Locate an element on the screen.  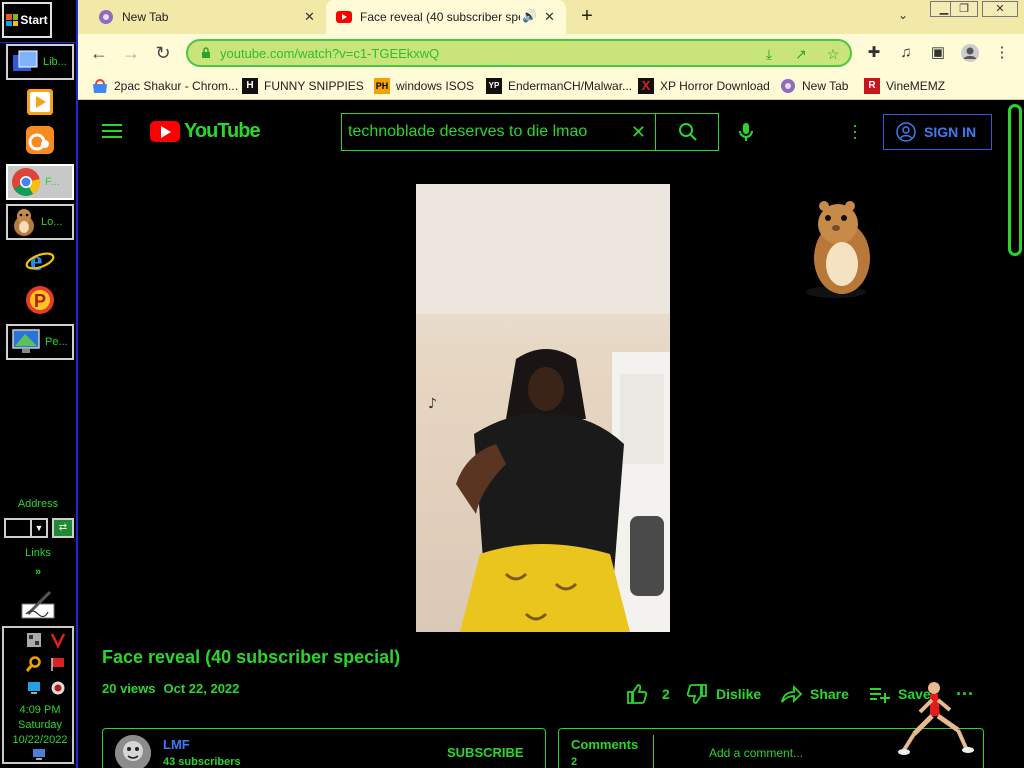
tab-title: New Tab is located at coordinates (145, 17).